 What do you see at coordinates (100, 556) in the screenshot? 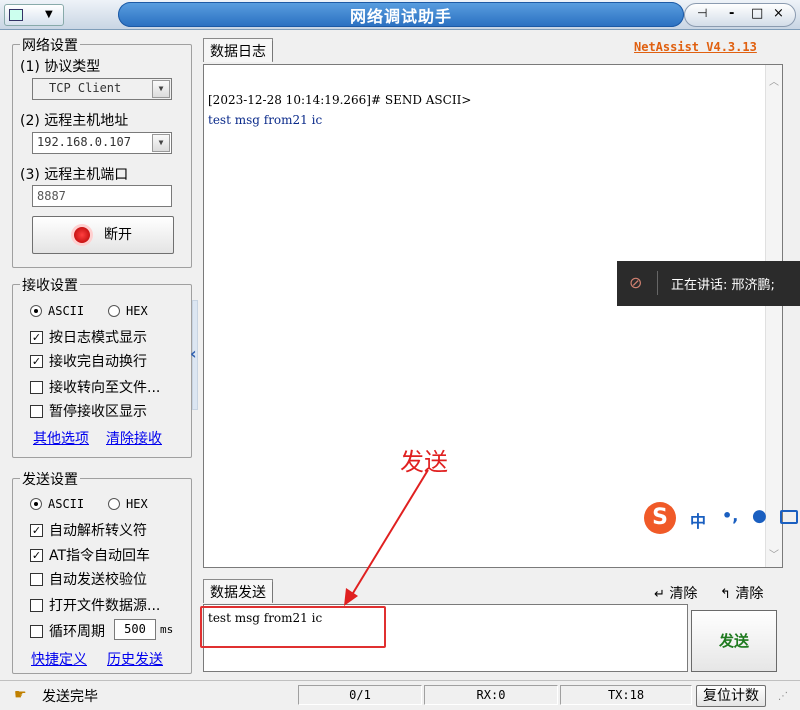
I see `at-auto-cr-label: AT指令自动回车` at bounding box center [100, 556].